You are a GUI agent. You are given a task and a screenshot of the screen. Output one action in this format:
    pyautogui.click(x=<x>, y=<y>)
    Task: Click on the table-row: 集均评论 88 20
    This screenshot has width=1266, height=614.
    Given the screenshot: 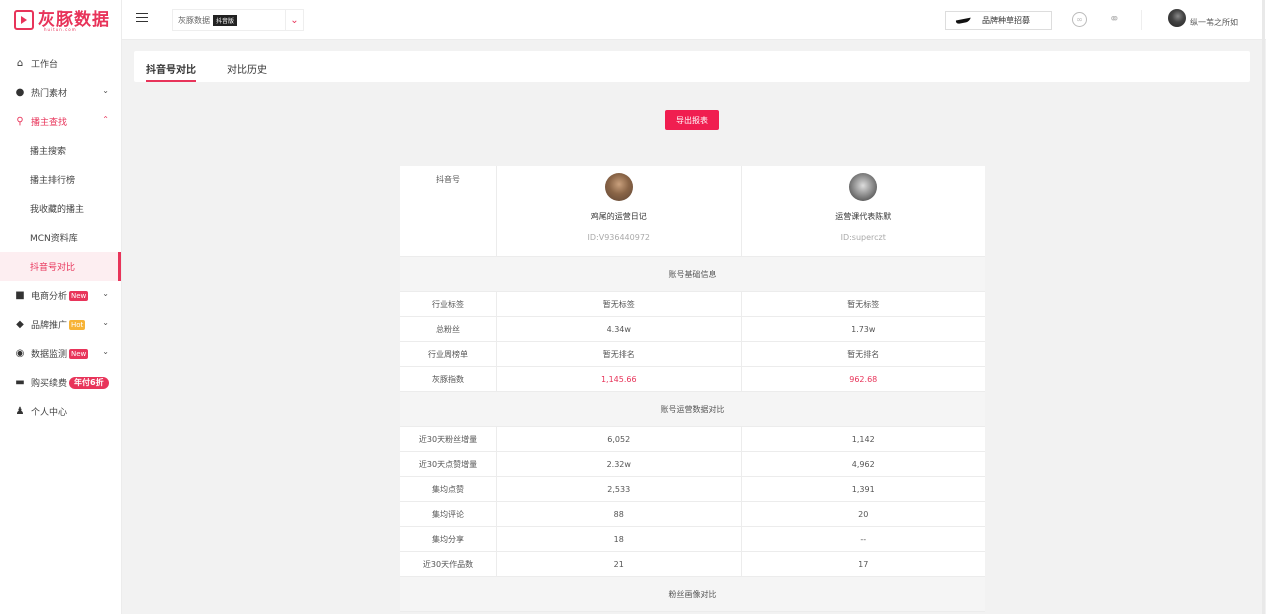 What is the action you would take?
    pyautogui.click(x=692, y=514)
    